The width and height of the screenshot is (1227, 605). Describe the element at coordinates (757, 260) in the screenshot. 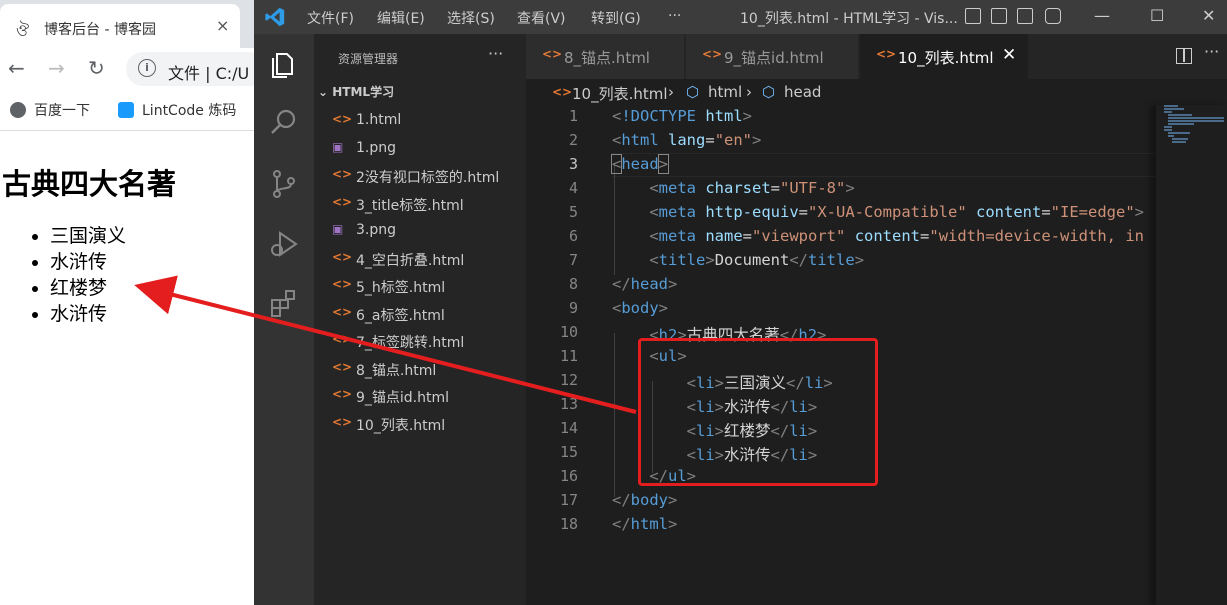

I see `code-line: <title>Document</title>` at that location.